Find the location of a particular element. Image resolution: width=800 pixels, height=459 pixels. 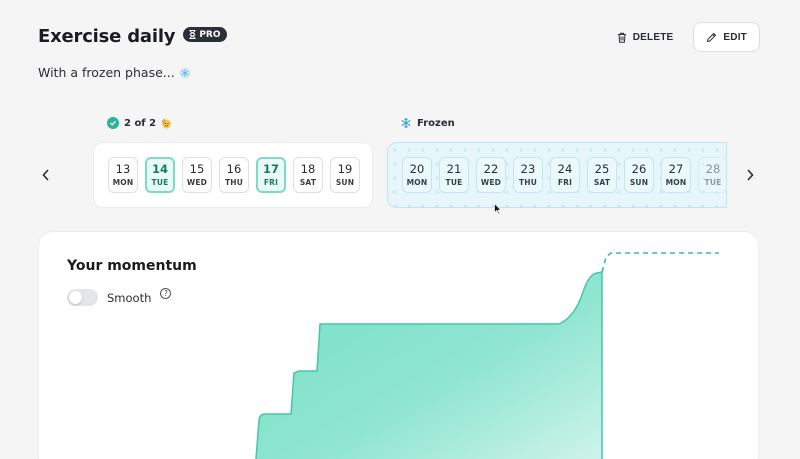

day-cell: 21 TUE is located at coordinates (454, 175).